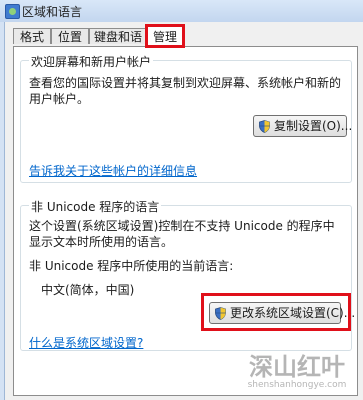 Image resolution: width=363 pixels, height=400 pixels. I want to click on welcome-description: 查看您的国际设置并将其复制到欢迎屏幕、系统帐户和新的用户帐户。, so click(185, 91).